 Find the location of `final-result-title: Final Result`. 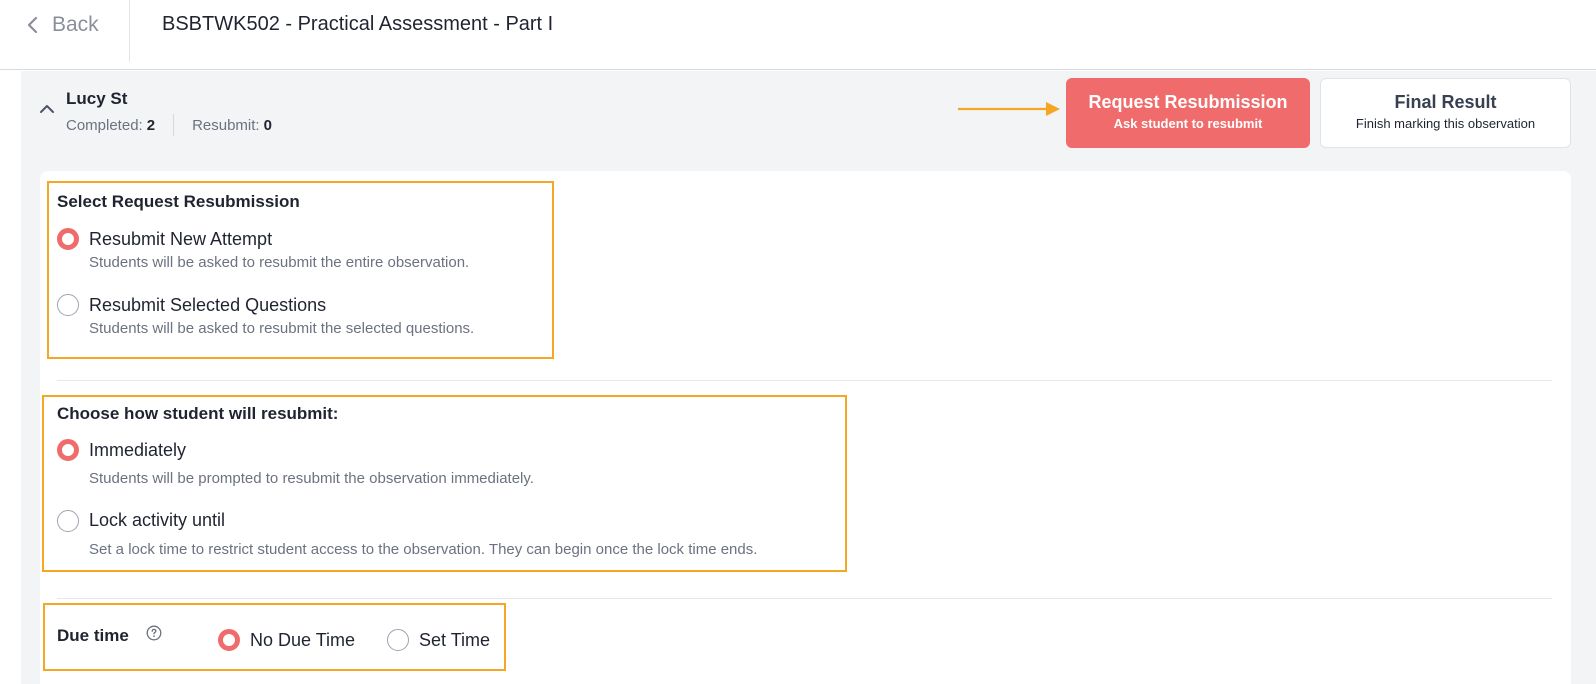

final-result-title: Final Result is located at coordinates (1445, 102).